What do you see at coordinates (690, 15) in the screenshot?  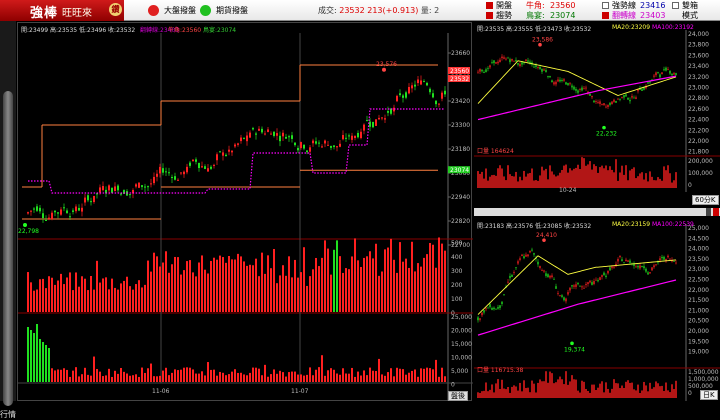 I see `mode-label: 模式` at bounding box center [690, 15].